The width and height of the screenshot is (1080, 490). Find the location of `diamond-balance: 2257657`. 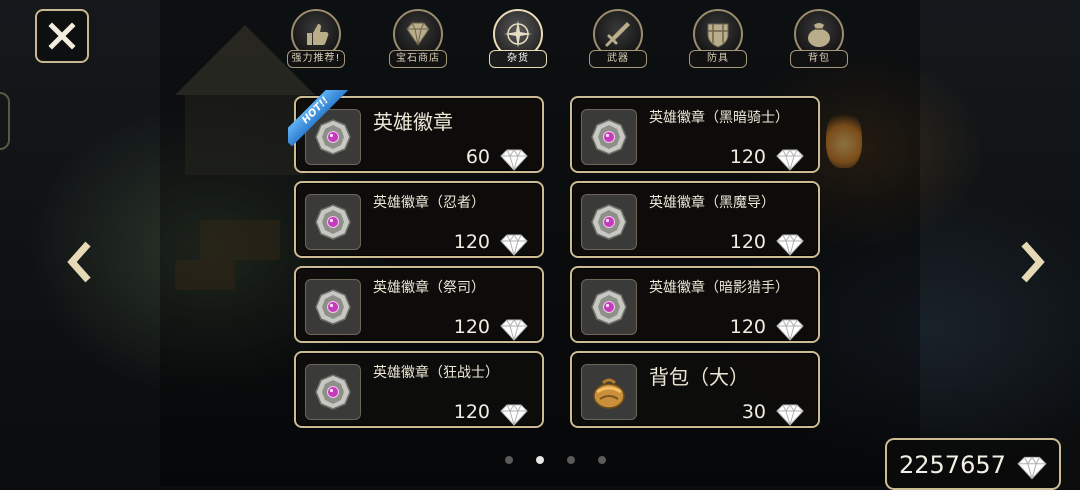

diamond-balance: 2257657 is located at coordinates (973, 464).